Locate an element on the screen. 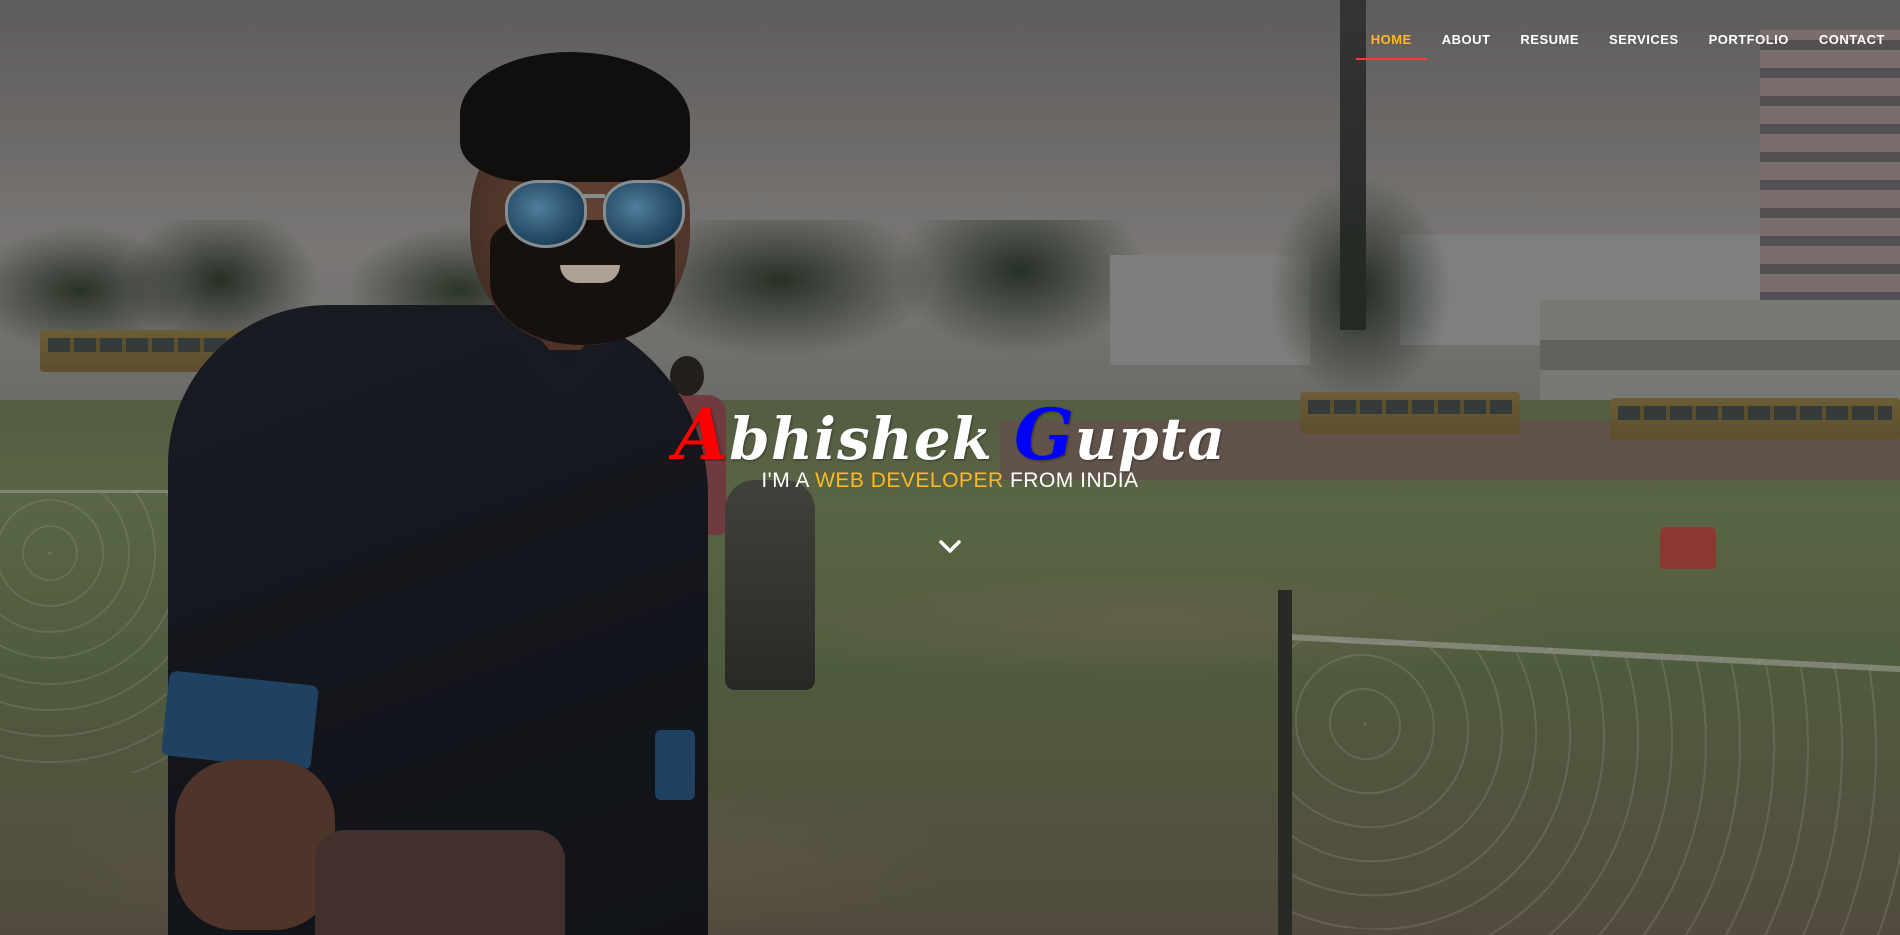 This screenshot has height=935, width=1900. nav-item-portfolio: PORTFOLIO is located at coordinates (1749, 30).